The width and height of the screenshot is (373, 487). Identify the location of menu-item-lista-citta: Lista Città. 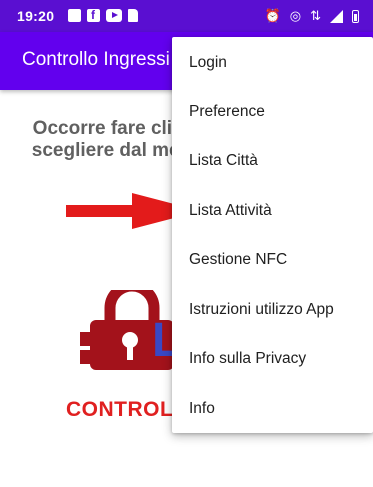
(272, 160).